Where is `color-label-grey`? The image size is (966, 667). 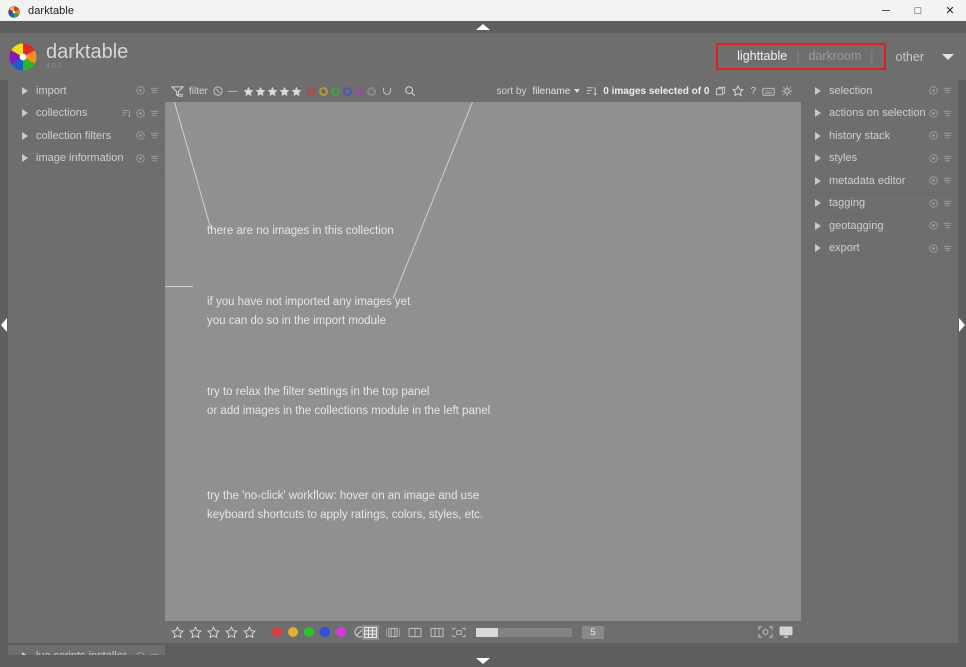
color-label-grey is located at coordinates (371, 91).